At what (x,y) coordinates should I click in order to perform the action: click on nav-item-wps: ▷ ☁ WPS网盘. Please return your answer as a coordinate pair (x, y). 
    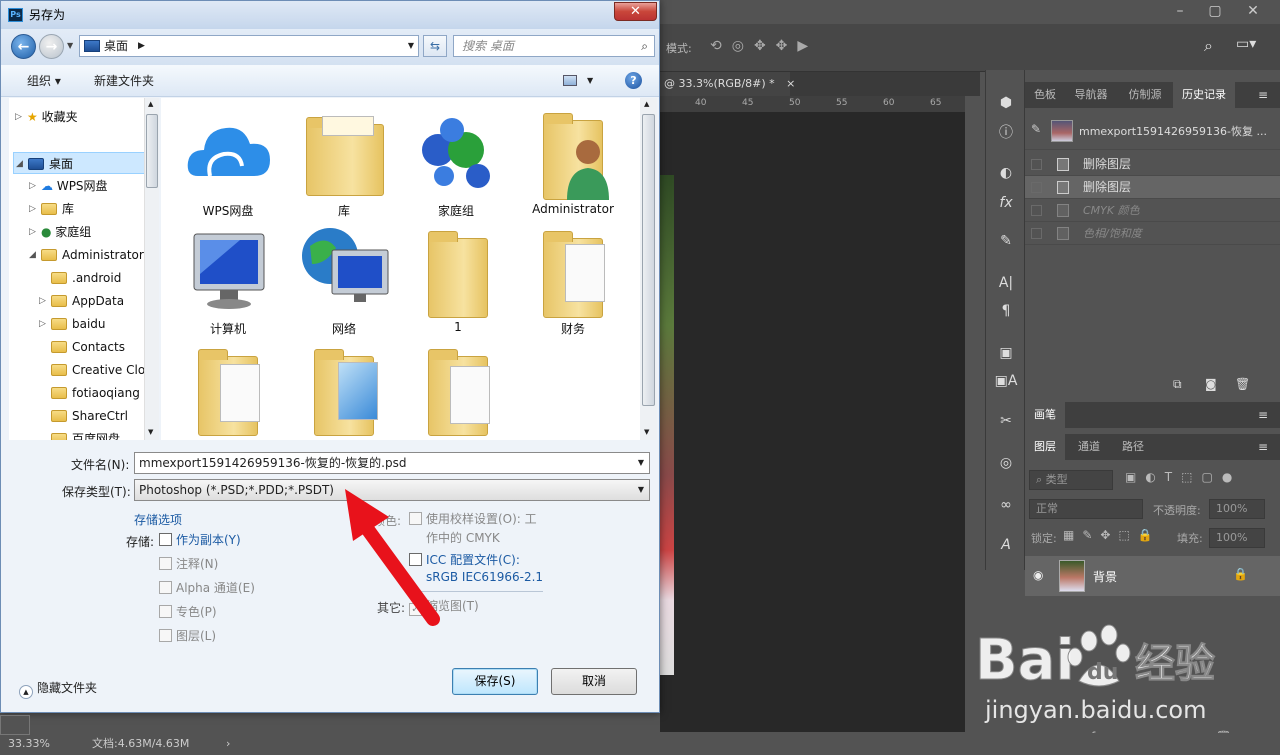
    Looking at the image, I should click on (68, 186).